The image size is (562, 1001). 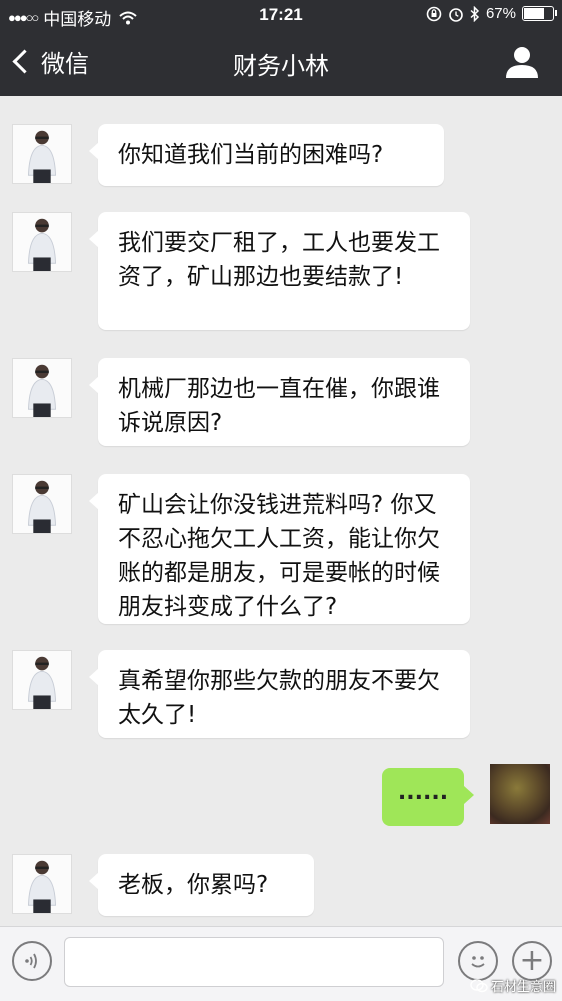 I want to click on voice-icon, so click(x=31, y=961).